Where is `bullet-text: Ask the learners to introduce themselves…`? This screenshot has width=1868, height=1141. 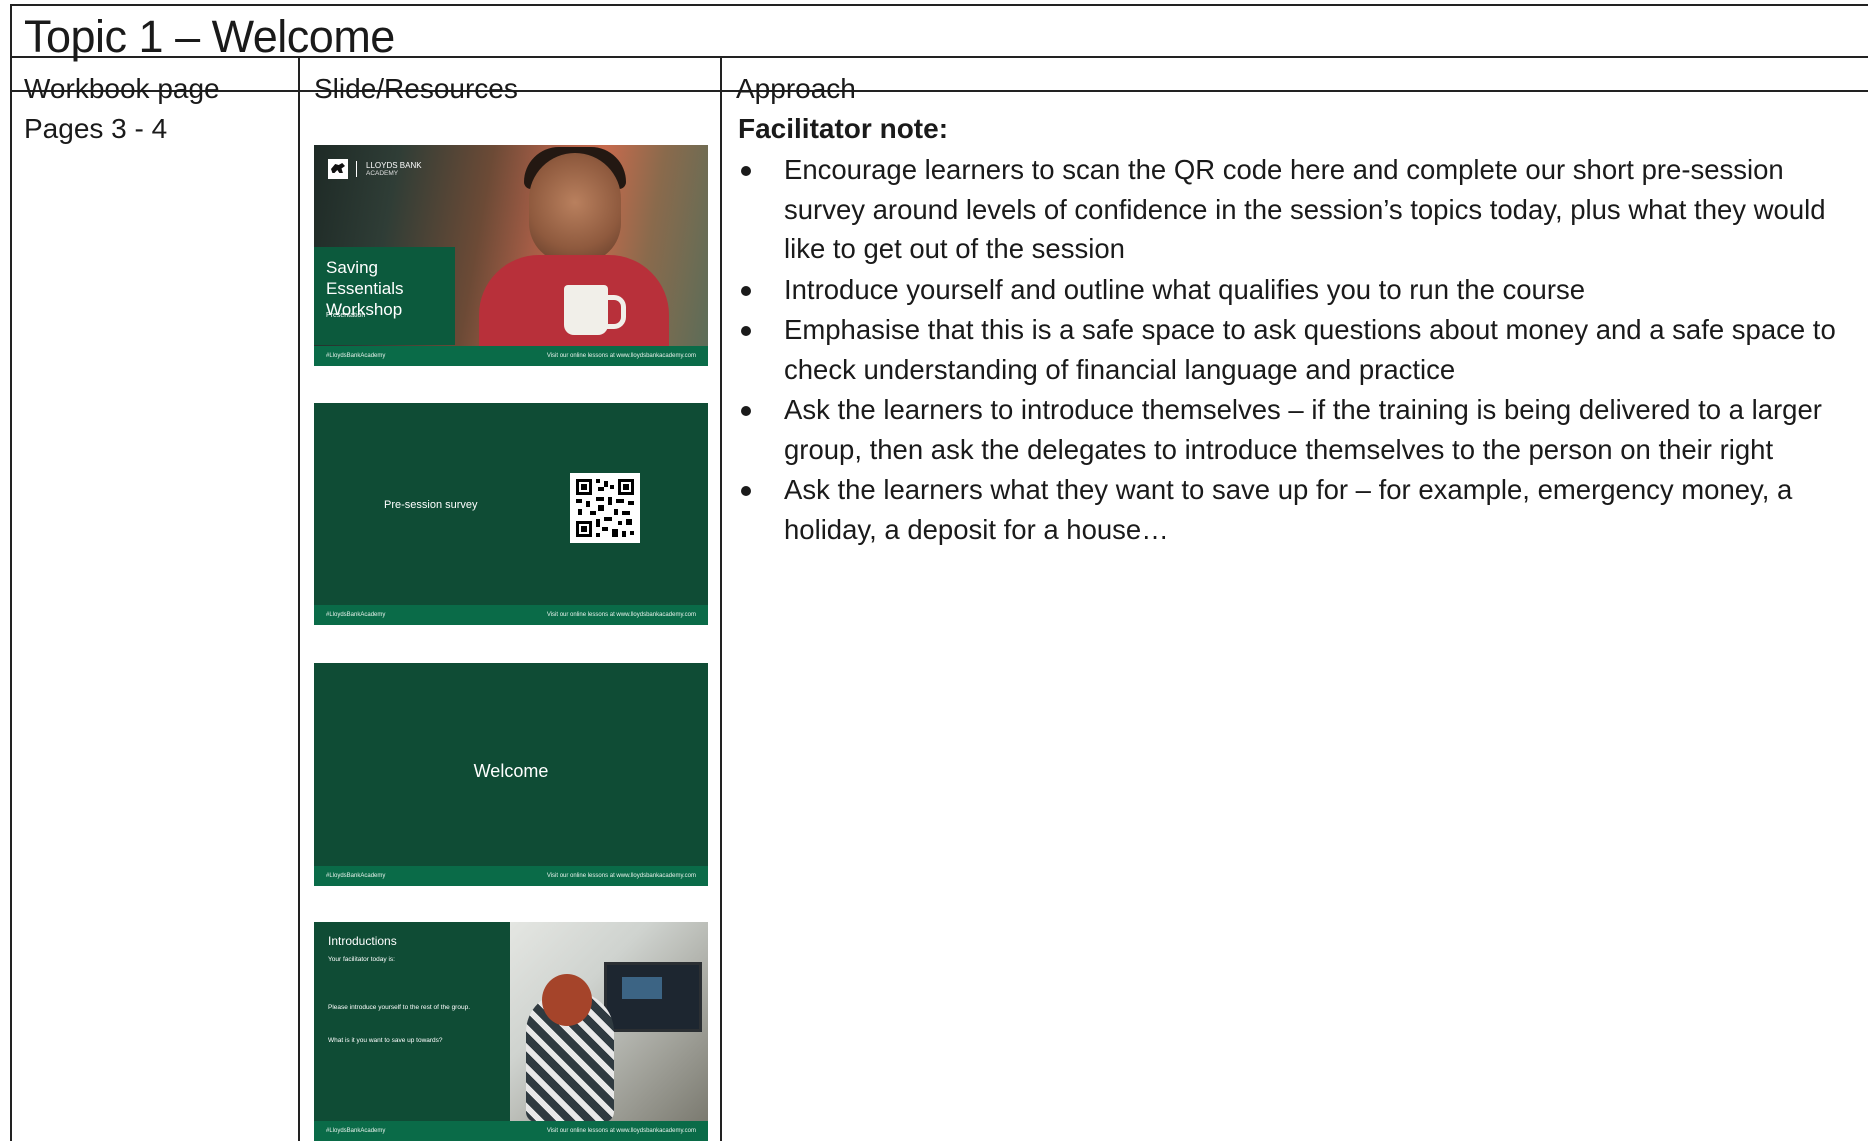 bullet-text: Ask the learners to introduce themselves… is located at coordinates (1303, 429).